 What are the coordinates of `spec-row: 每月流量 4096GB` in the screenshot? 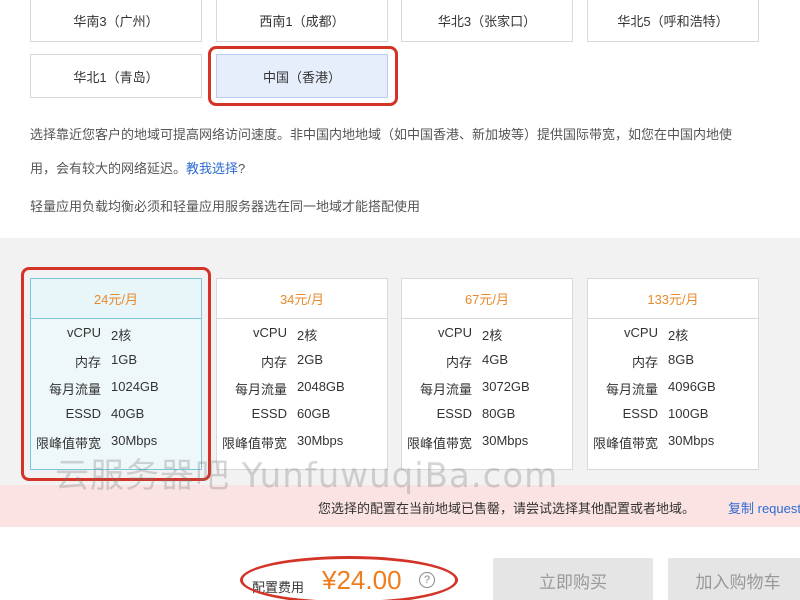 It's located at (673, 386).